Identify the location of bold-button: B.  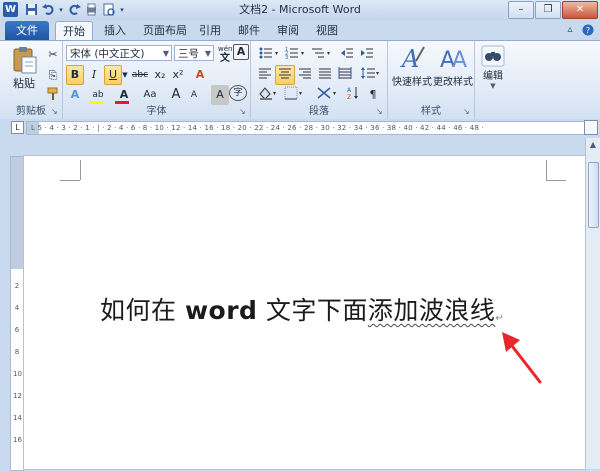
(75, 75).